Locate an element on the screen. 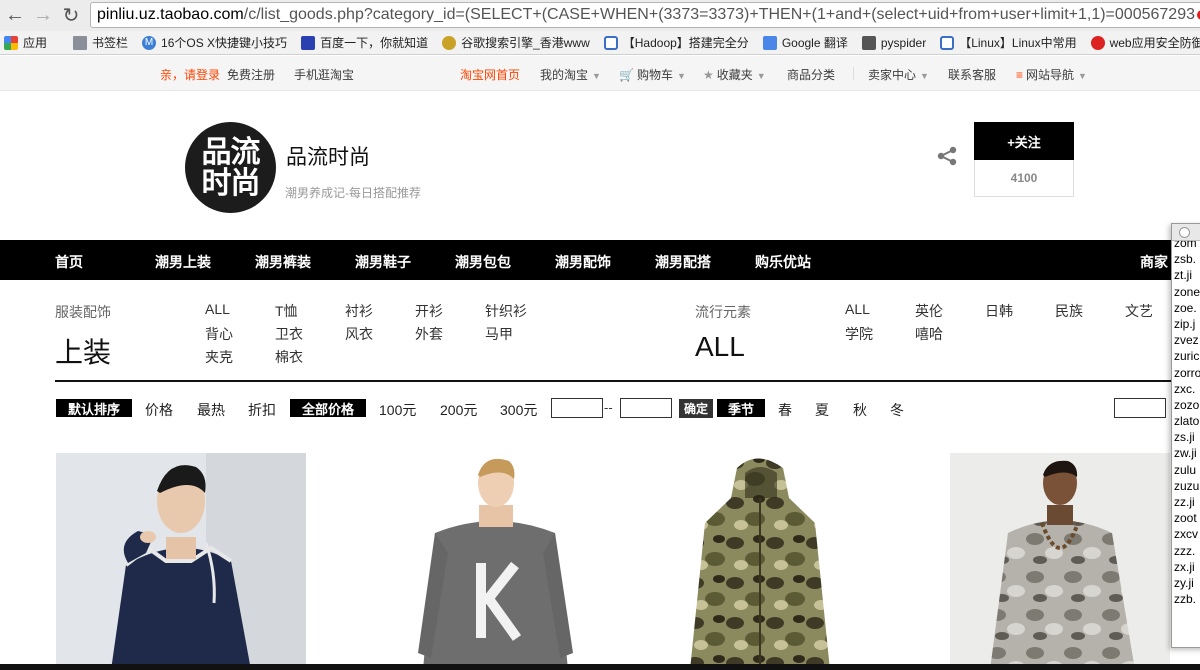 The image size is (1200, 670). suggestion-item: zoot is located at coordinates (1187, 518).